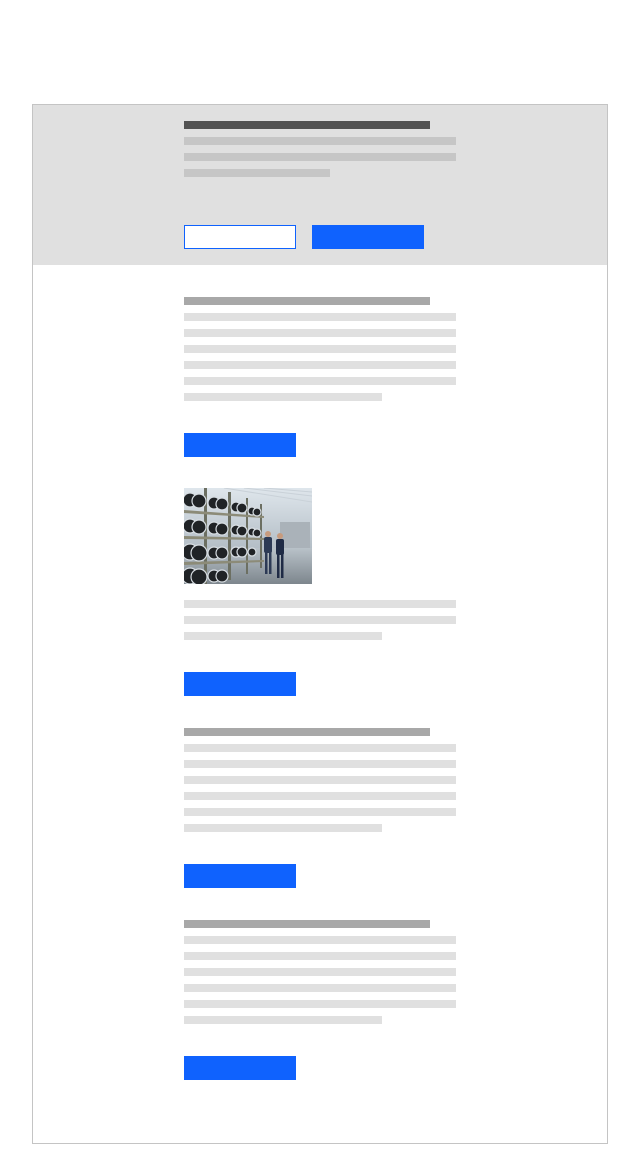  Describe the element at coordinates (320, 185) in the screenshot. I see `hero-section` at that location.